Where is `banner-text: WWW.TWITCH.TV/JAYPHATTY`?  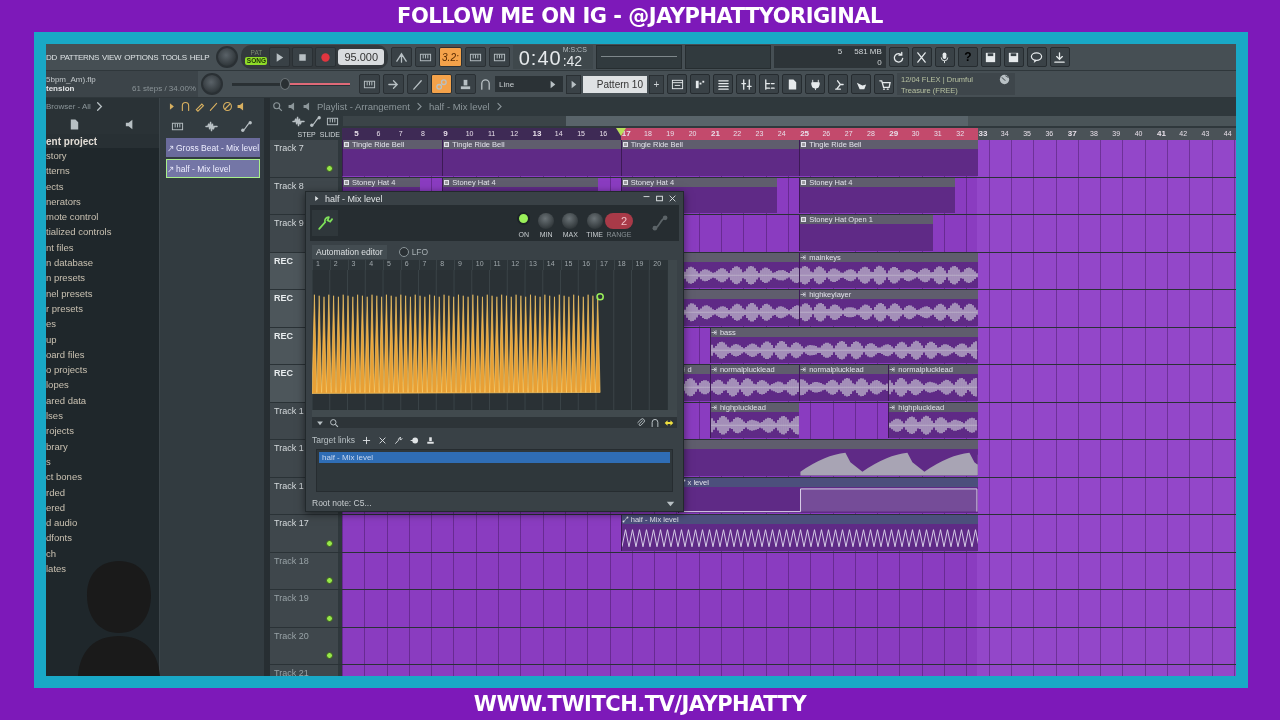
banner-text: WWW.TWITCH.TV/JAYPHATTY is located at coordinates (640, 704).